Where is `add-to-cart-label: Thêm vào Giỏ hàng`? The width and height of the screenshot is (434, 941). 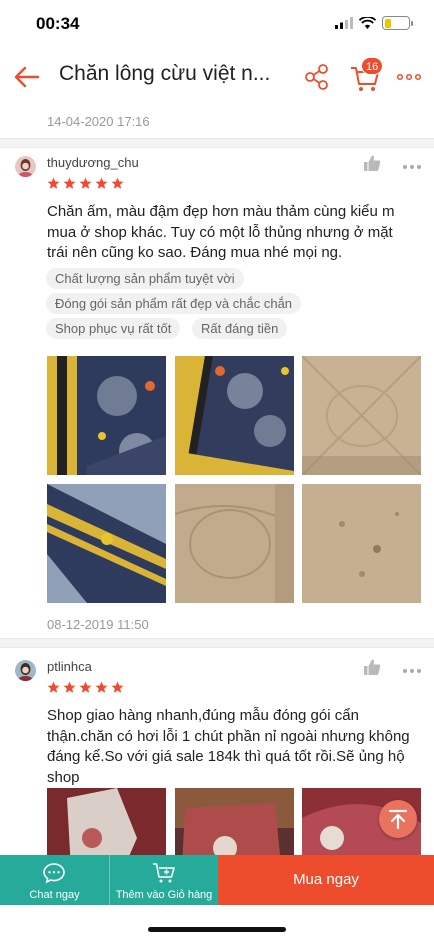 add-to-cart-label: Thêm vào Giỏ hàng is located at coordinates (164, 895).